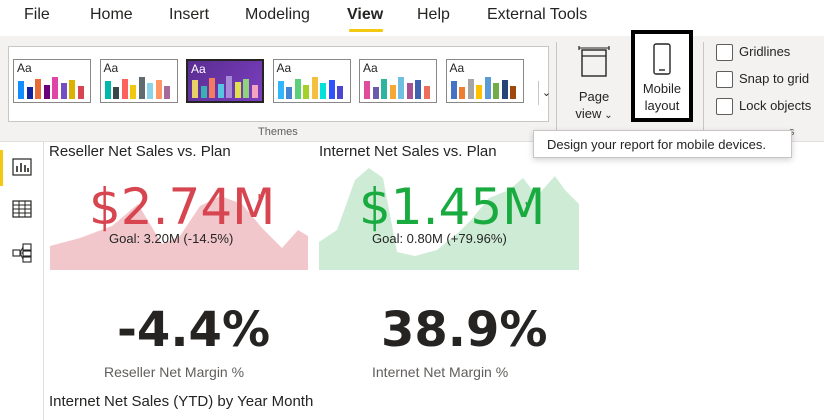 The width and height of the screenshot is (824, 420). Describe the element at coordinates (259, 200) in the screenshot. I see `kpi-warning-indicator-icon: !` at that location.